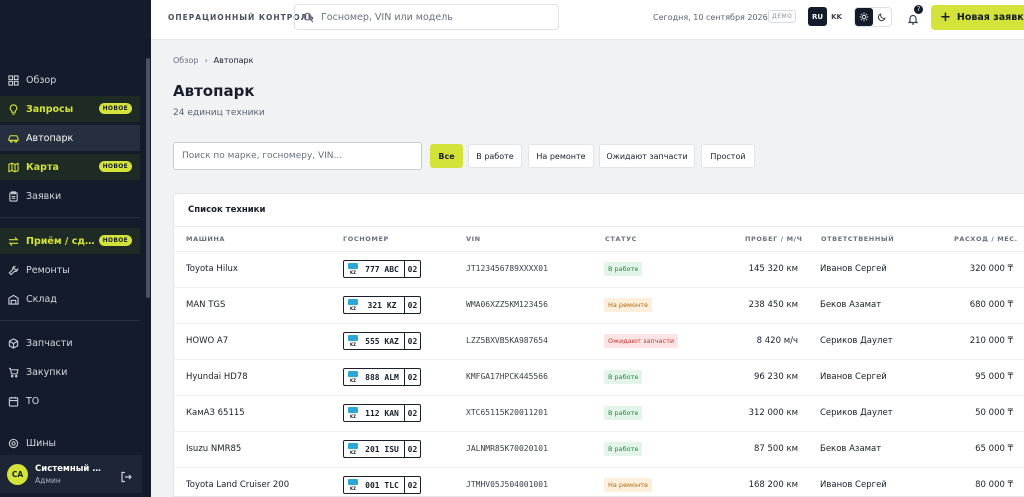  What do you see at coordinates (70, 372) in the screenshot?
I see `sidebar-item-purchases: Закупки` at bounding box center [70, 372].